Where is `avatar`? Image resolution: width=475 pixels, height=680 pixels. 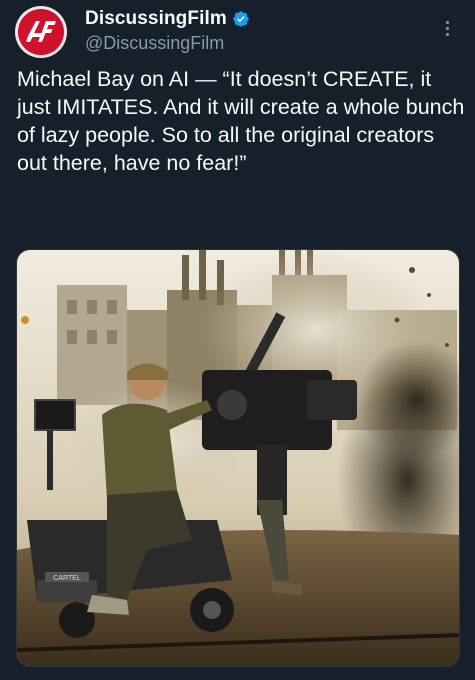 avatar is located at coordinates (41, 32).